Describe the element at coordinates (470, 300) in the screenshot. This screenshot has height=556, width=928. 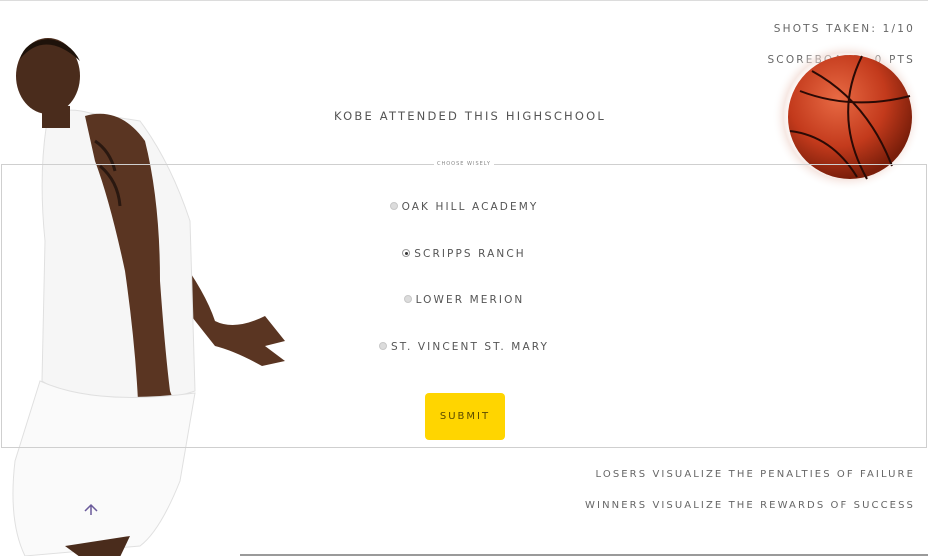
I see `answer-label: LOWER MERION` at that location.